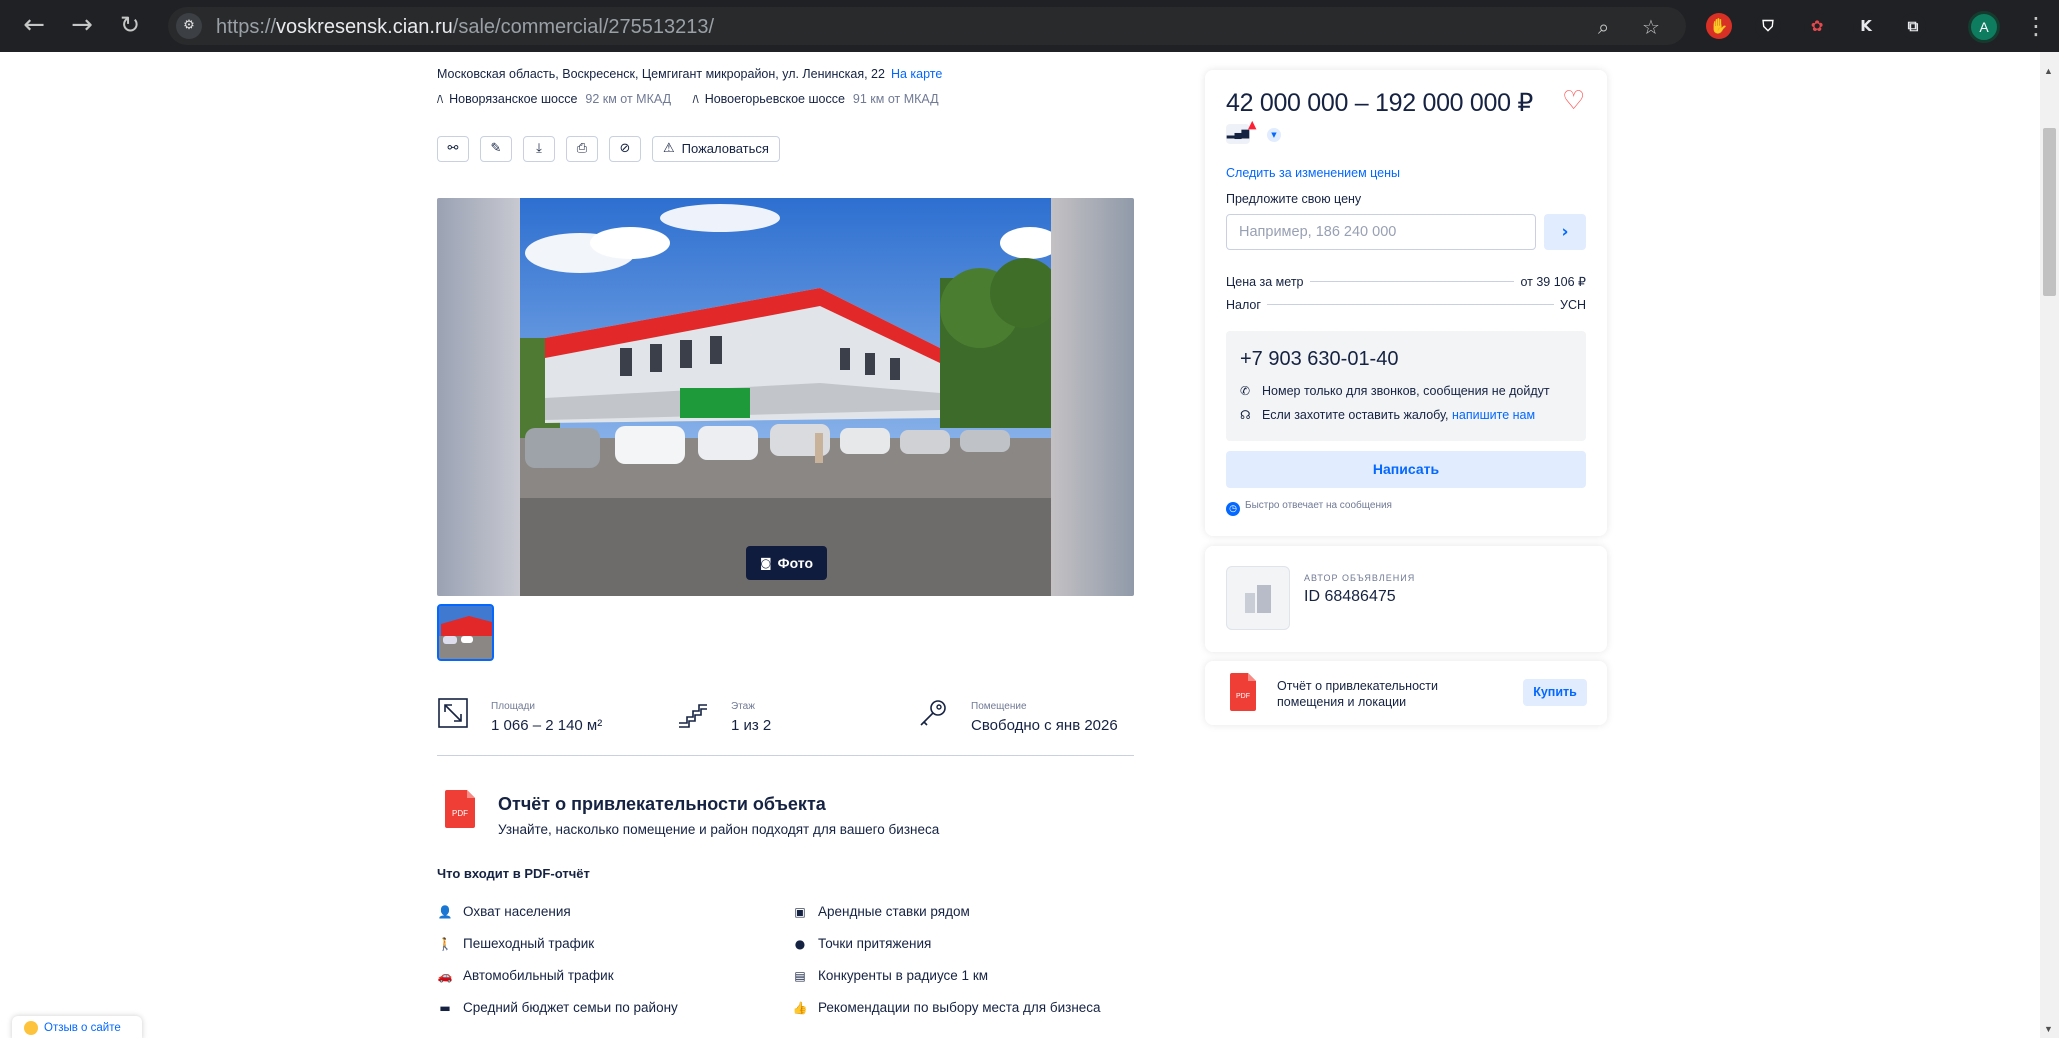  I want to click on note-button: ✎, so click(496, 149).